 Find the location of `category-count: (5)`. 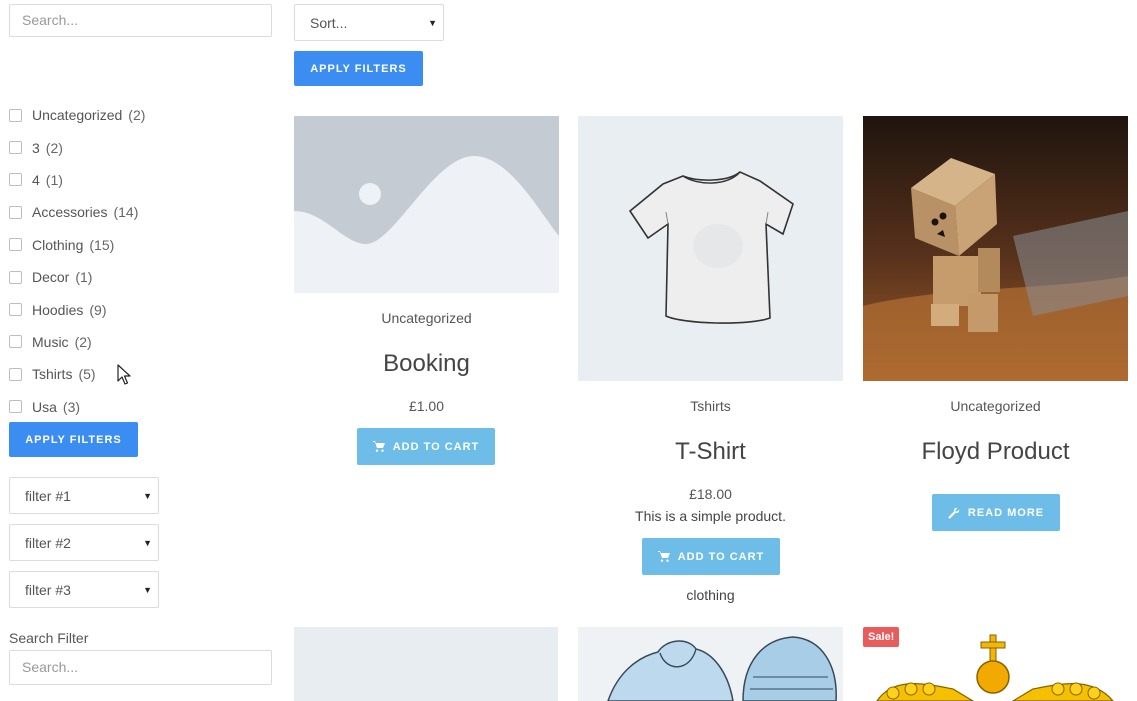

category-count: (5) is located at coordinates (87, 374).